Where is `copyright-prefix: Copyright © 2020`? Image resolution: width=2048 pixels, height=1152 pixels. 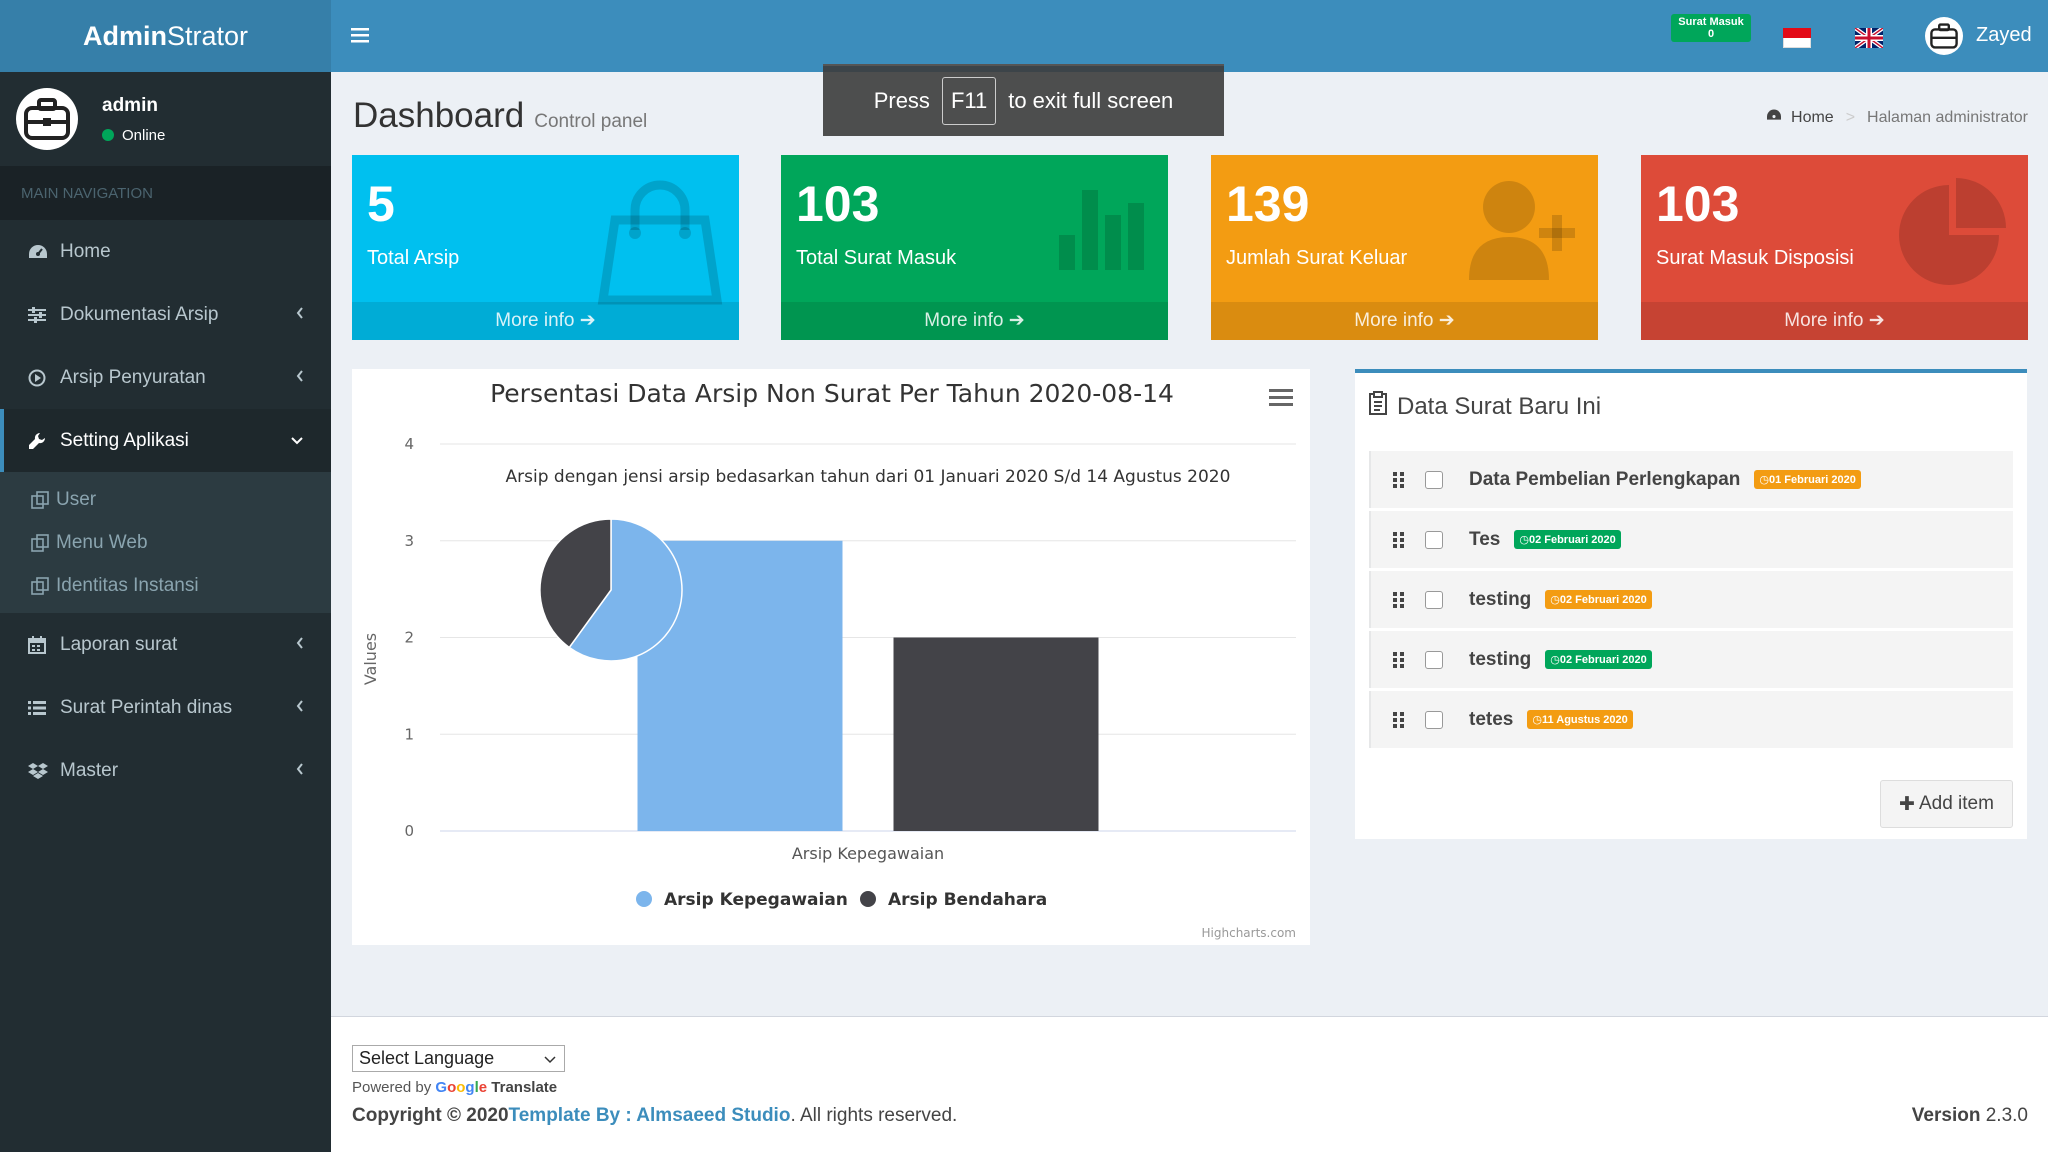
copyright-prefix: Copyright © 2020 is located at coordinates (430, 1115).